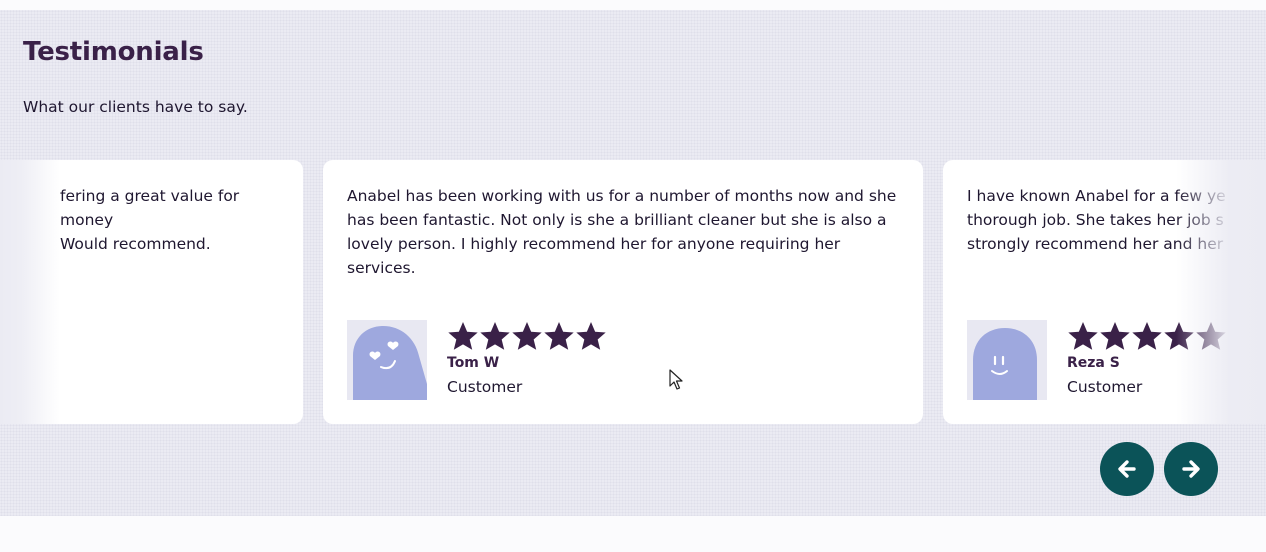 The height and width of the screenshot is (552, 1266). What do you see at coordinates (113, 52) in the screenshot?
I see `section-title: Testimonials` at bounding box center [113, 52].